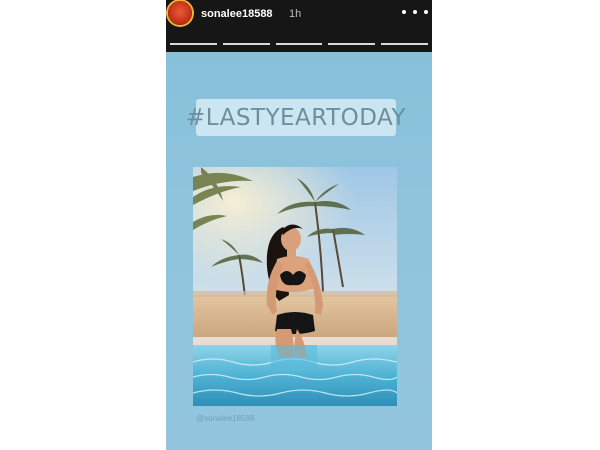 This screenshot has height=450, width=600. What do you see at coordinates (225, 418) in the screenshot?
I see `photo-credit-label: @sonalee18588` at bounding box center [225, 418].